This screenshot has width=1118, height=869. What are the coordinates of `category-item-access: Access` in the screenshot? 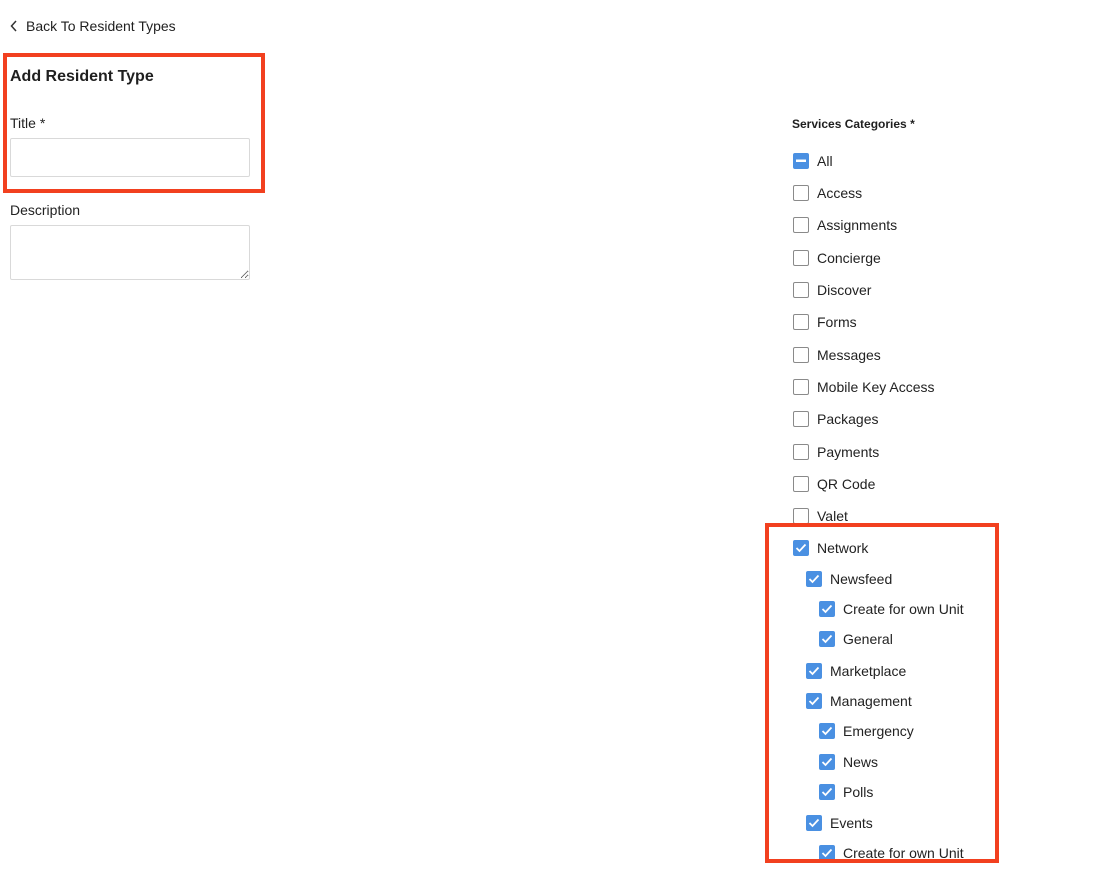 It's located at (827, 193).